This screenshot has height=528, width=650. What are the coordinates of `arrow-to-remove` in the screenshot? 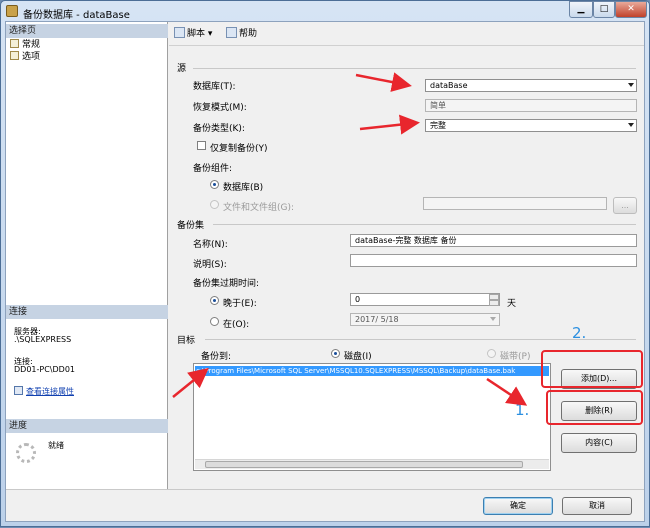 It's located at (507, 391).